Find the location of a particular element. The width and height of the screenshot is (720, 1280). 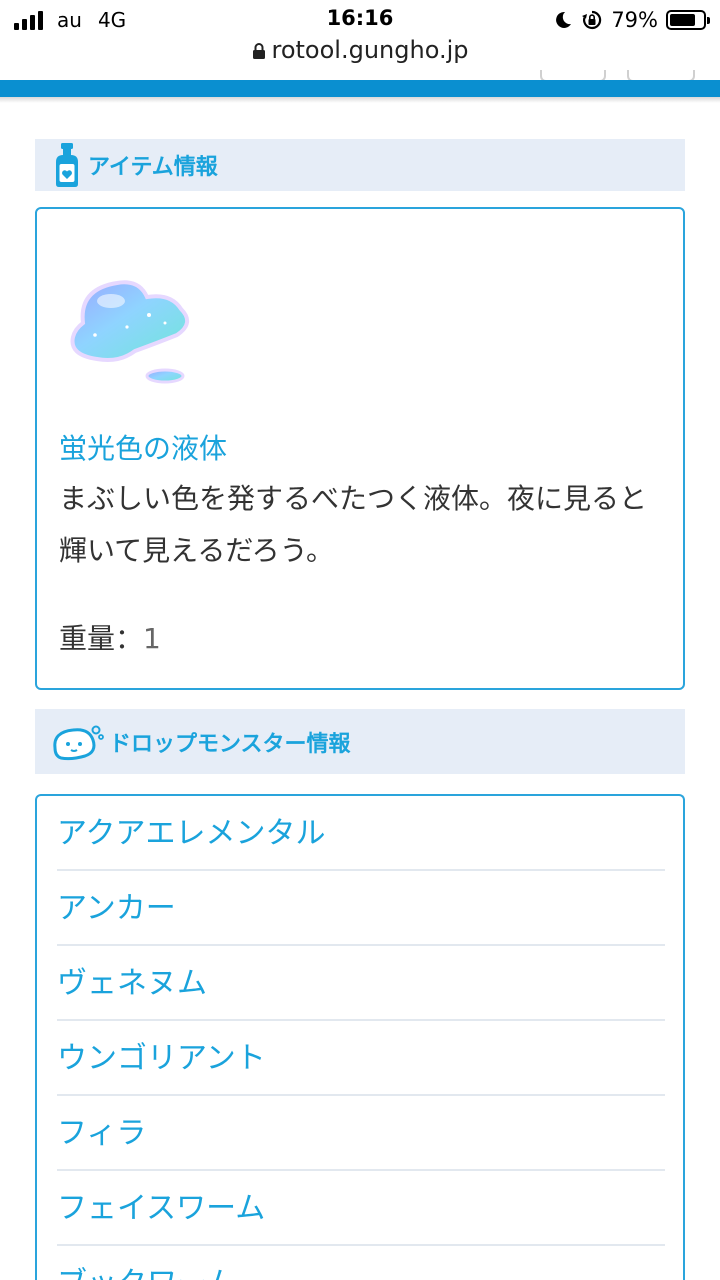

battery-fill is located at coordinates (683, 20).